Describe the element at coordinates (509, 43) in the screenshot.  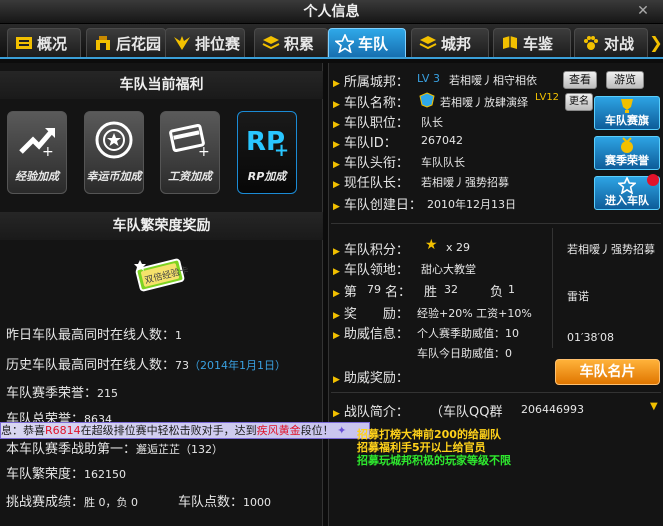
I see `book-icon` at that location.